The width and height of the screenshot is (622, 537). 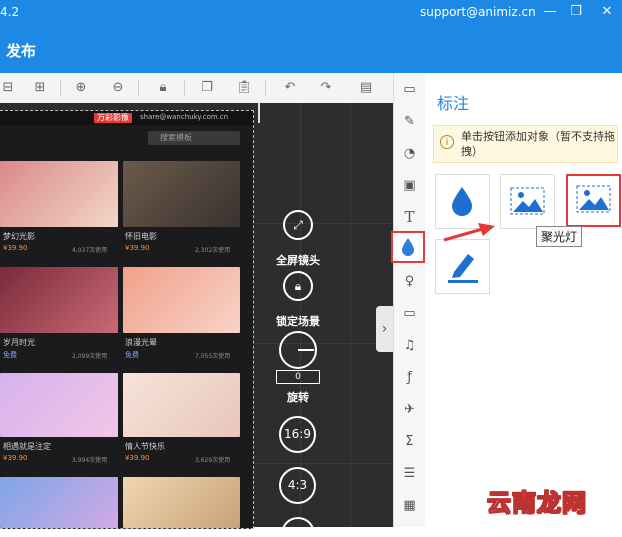 What do you see at coordinates (10, 12) in the screenshot?
I see `app-version: 4.2` at bounding box center [10, 12].